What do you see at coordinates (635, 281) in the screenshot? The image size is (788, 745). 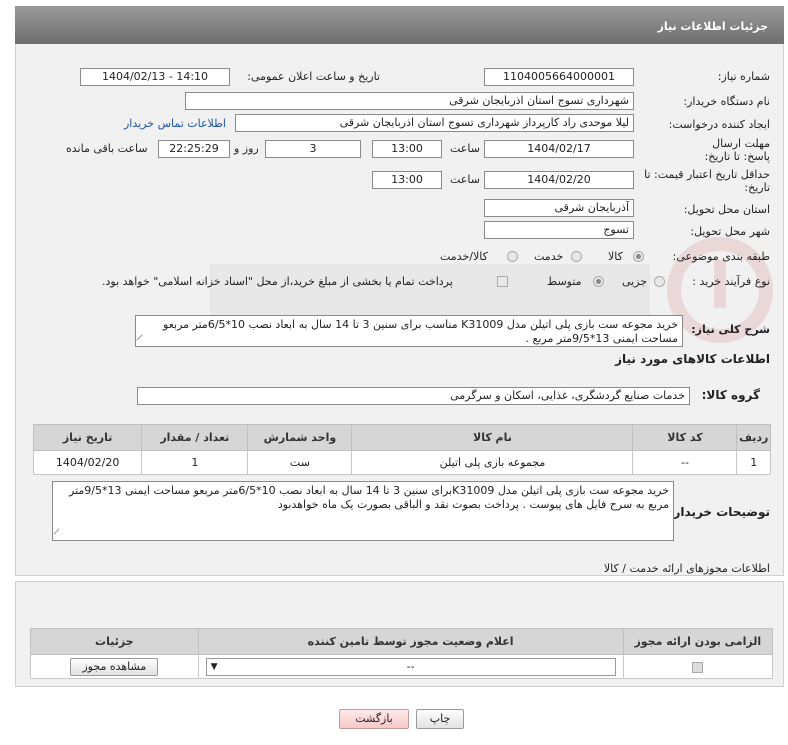 I see `process-option-minor: جزیی` at bounding box center [635, 281].